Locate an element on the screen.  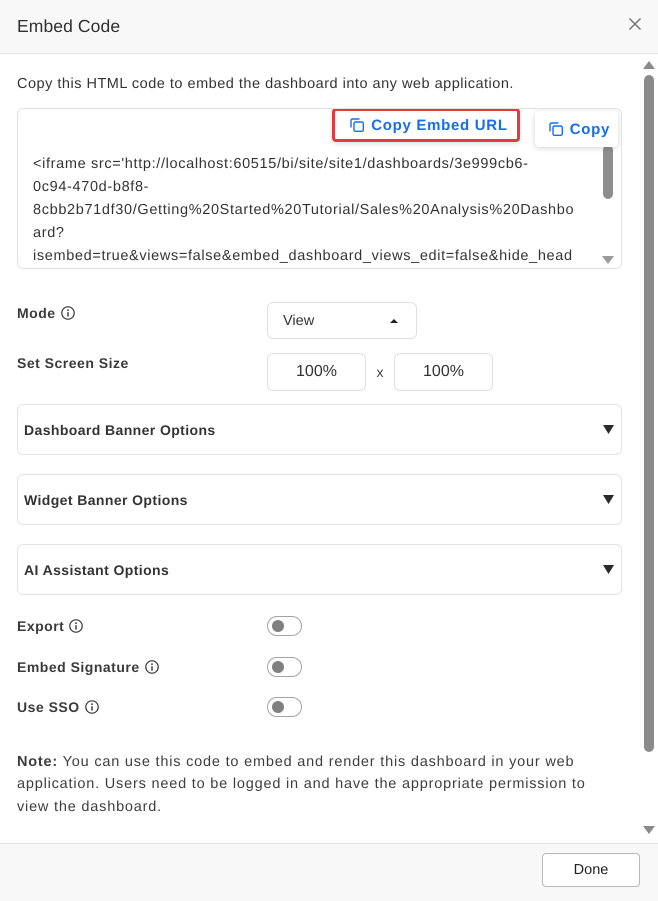
close-icon is located at coordinates (635, 24).